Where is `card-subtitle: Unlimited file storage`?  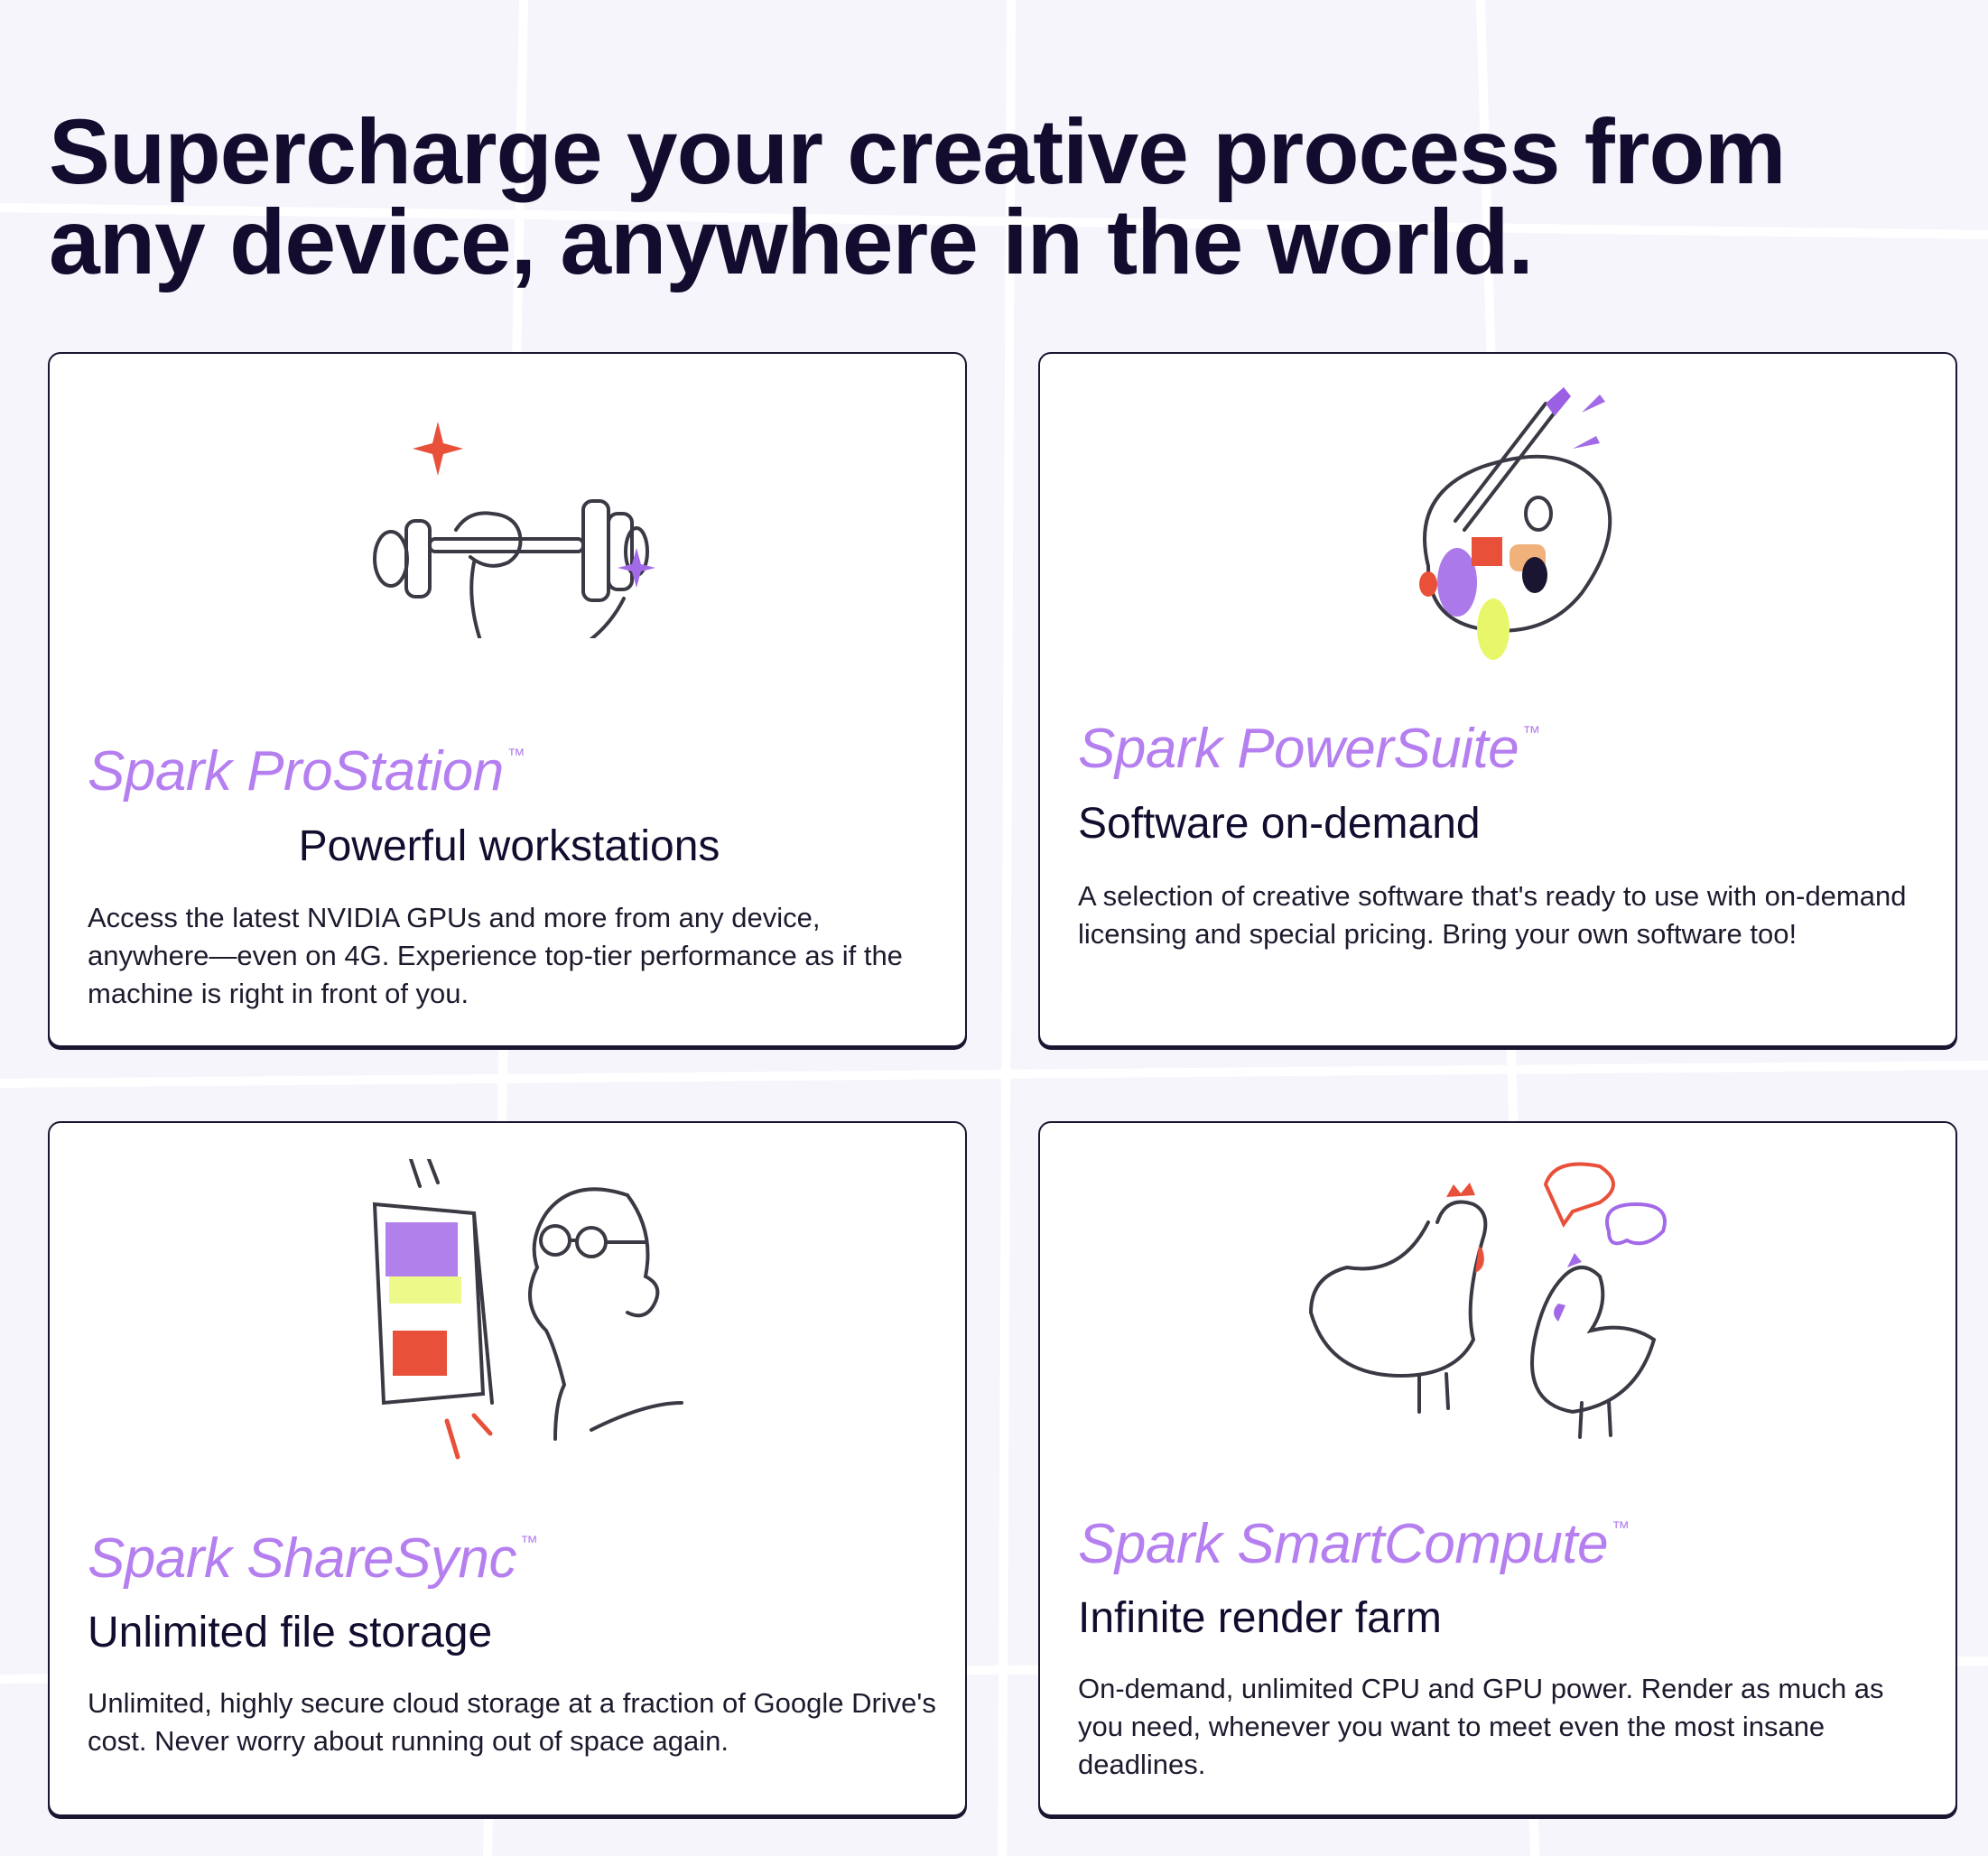 card-subtitle: Unlimited file storage is located at coordinates (290, 1632).